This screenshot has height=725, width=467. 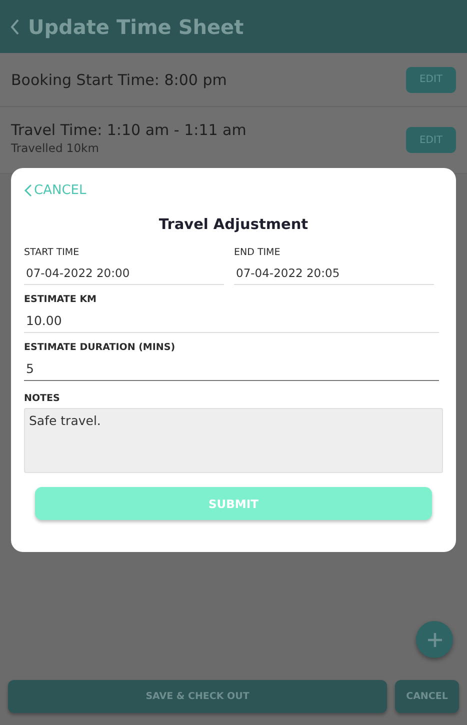 I want to click on chevron-left-icon, so click(x=28, y=190).